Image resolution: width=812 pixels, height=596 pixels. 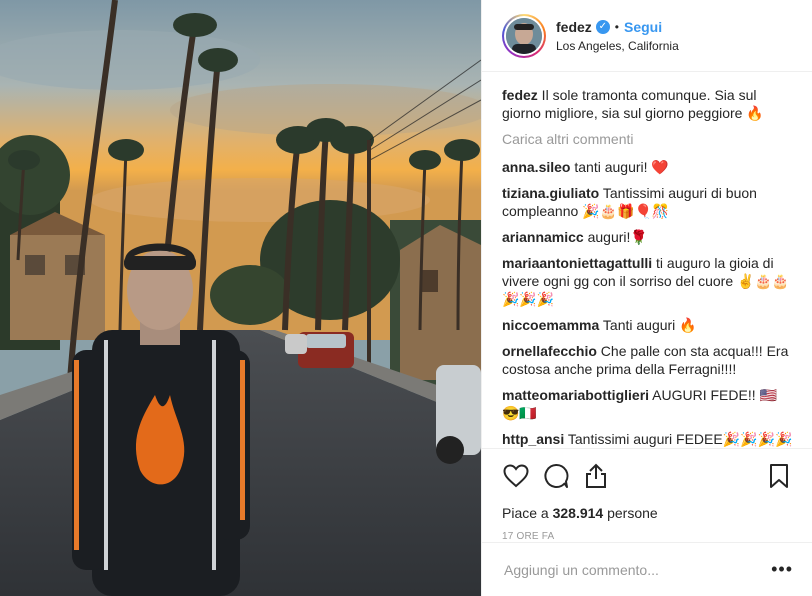 What do you see at coordinates (596, 476) in the screenshot?
I see `share-icon` at bounding box center [596, 476].